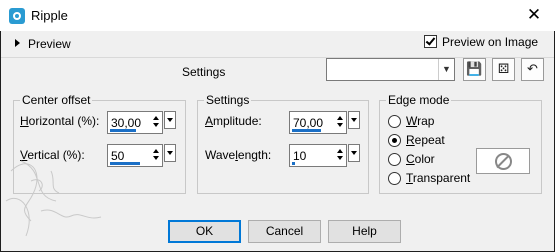 The image size is (555, 252). What do you see at coordinates (293, 163) in the screenshot?
I see `wavelength-slider-fill` at bounding box center [293, 163].